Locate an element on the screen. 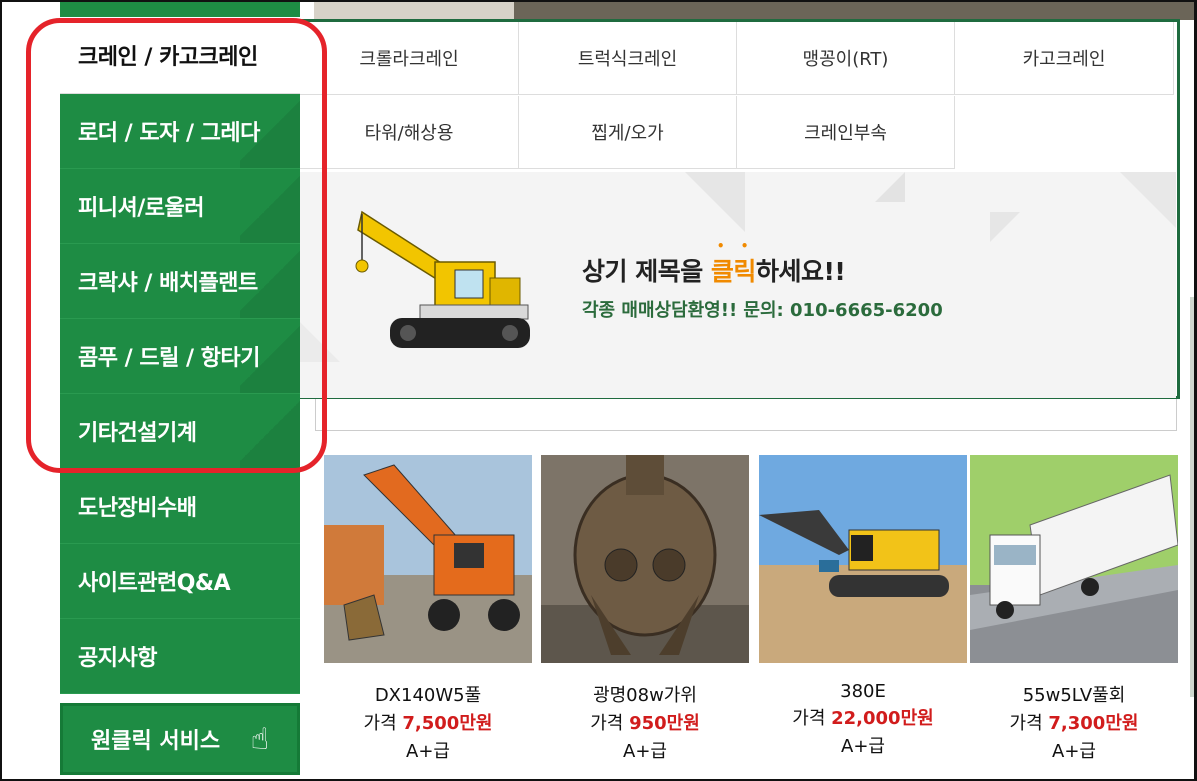  sidebar-item-crane: 크레인 / 카고크레인 is located at coordinates (180, 55).